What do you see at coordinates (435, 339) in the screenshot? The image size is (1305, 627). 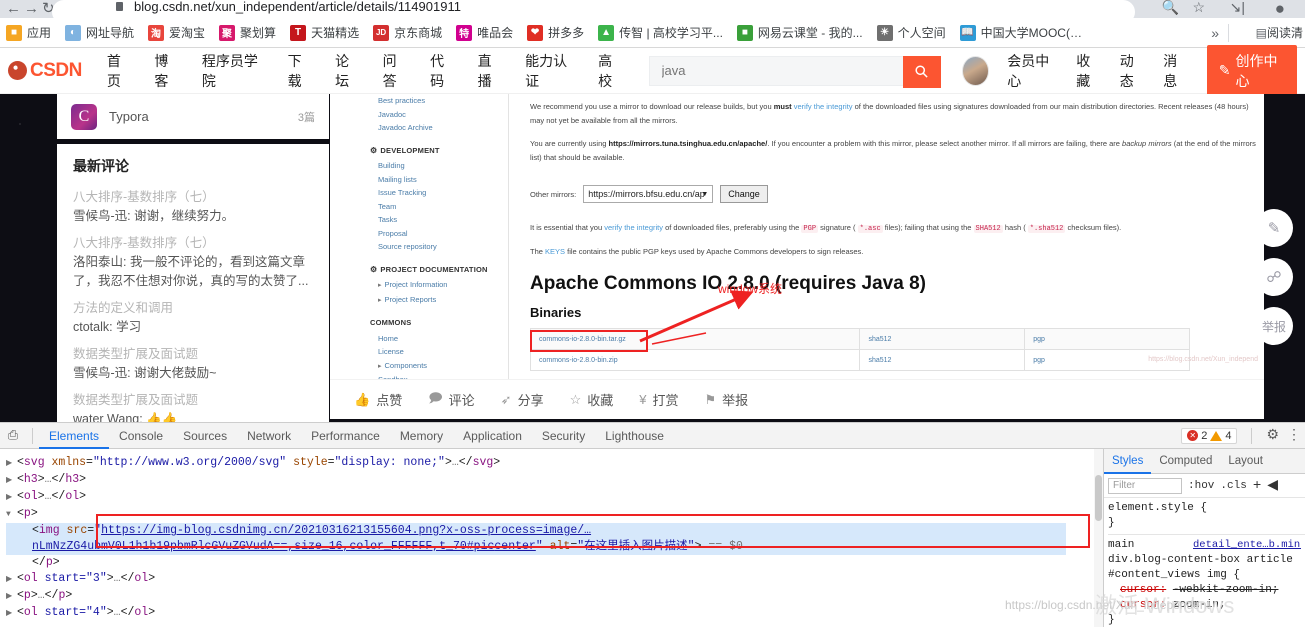 I see `apache-link-home: Home` at bounding box center [435, 339].